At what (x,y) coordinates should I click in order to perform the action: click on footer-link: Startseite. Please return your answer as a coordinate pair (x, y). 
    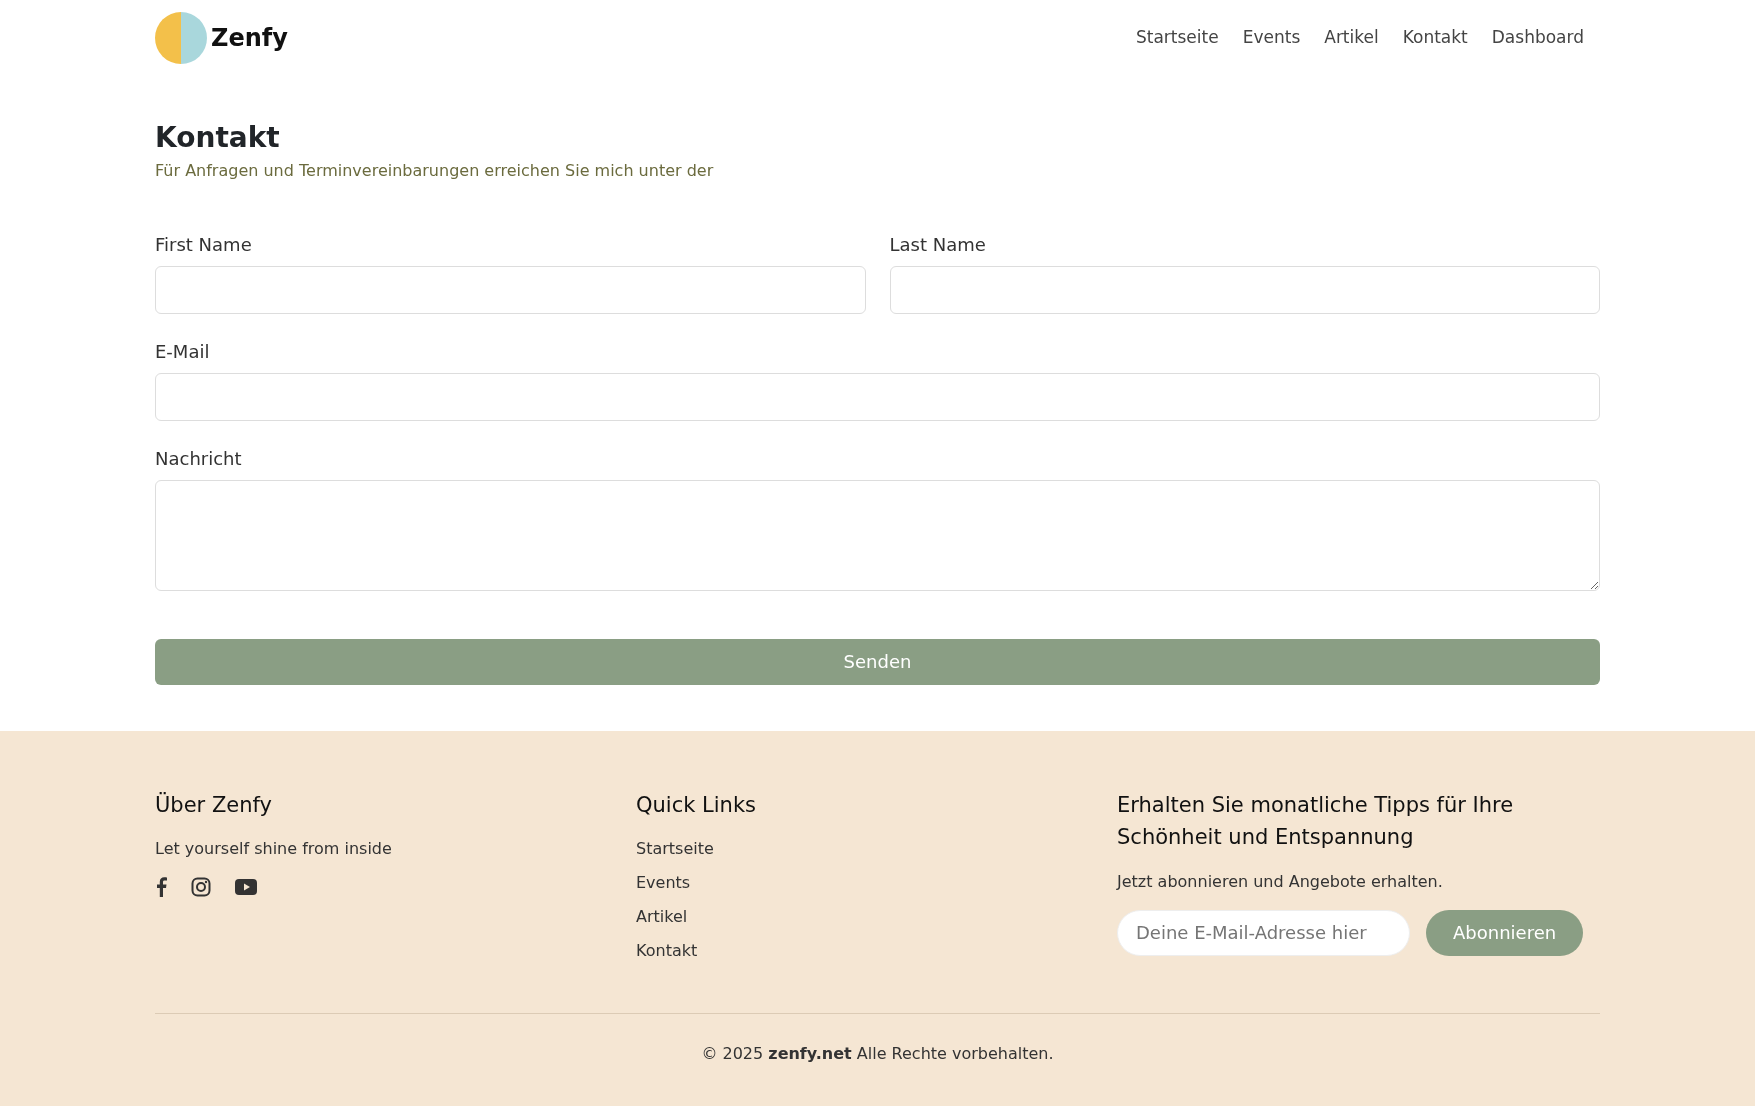
    Looking at the image, I should click on (675, 849).